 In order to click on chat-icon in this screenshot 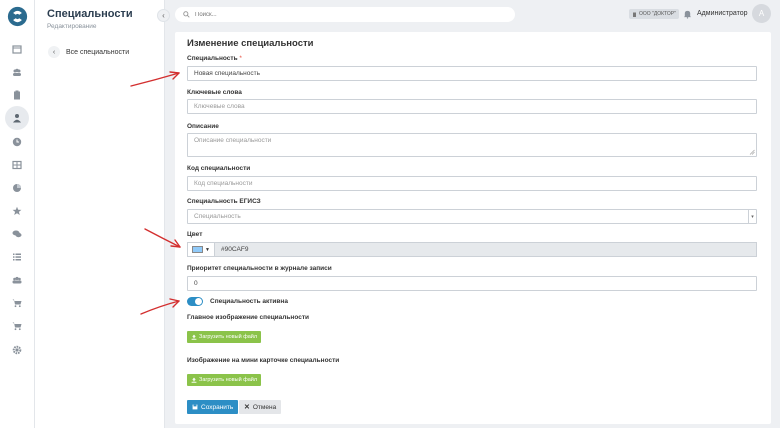, I will do `click(17, 234)`.